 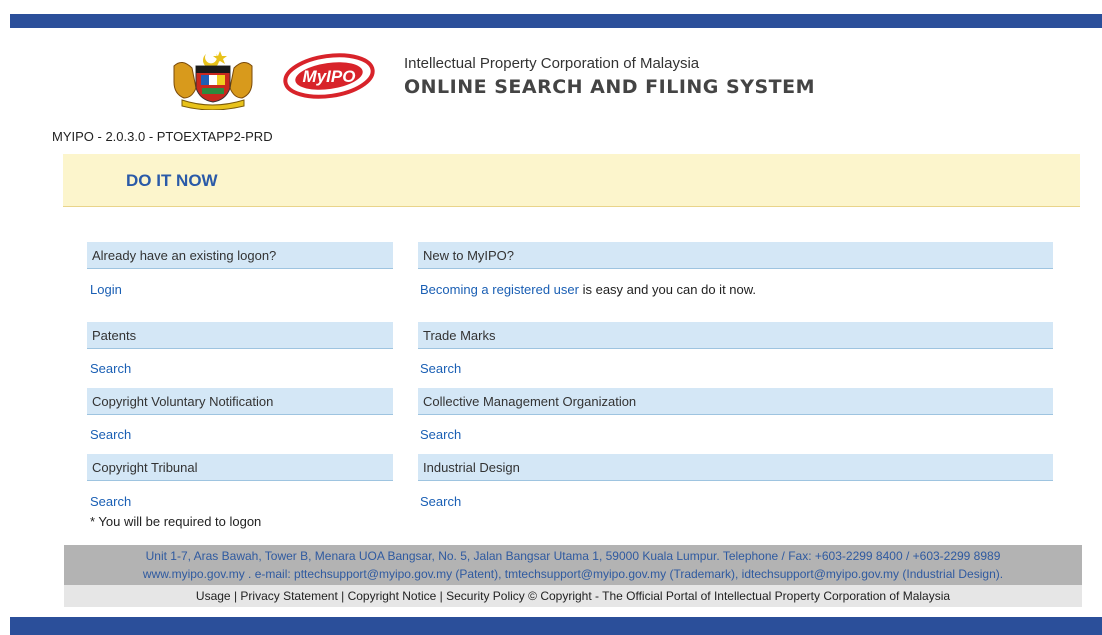 I want to click on privacy-link: Privacy Statement, so click(x=288, y=596).